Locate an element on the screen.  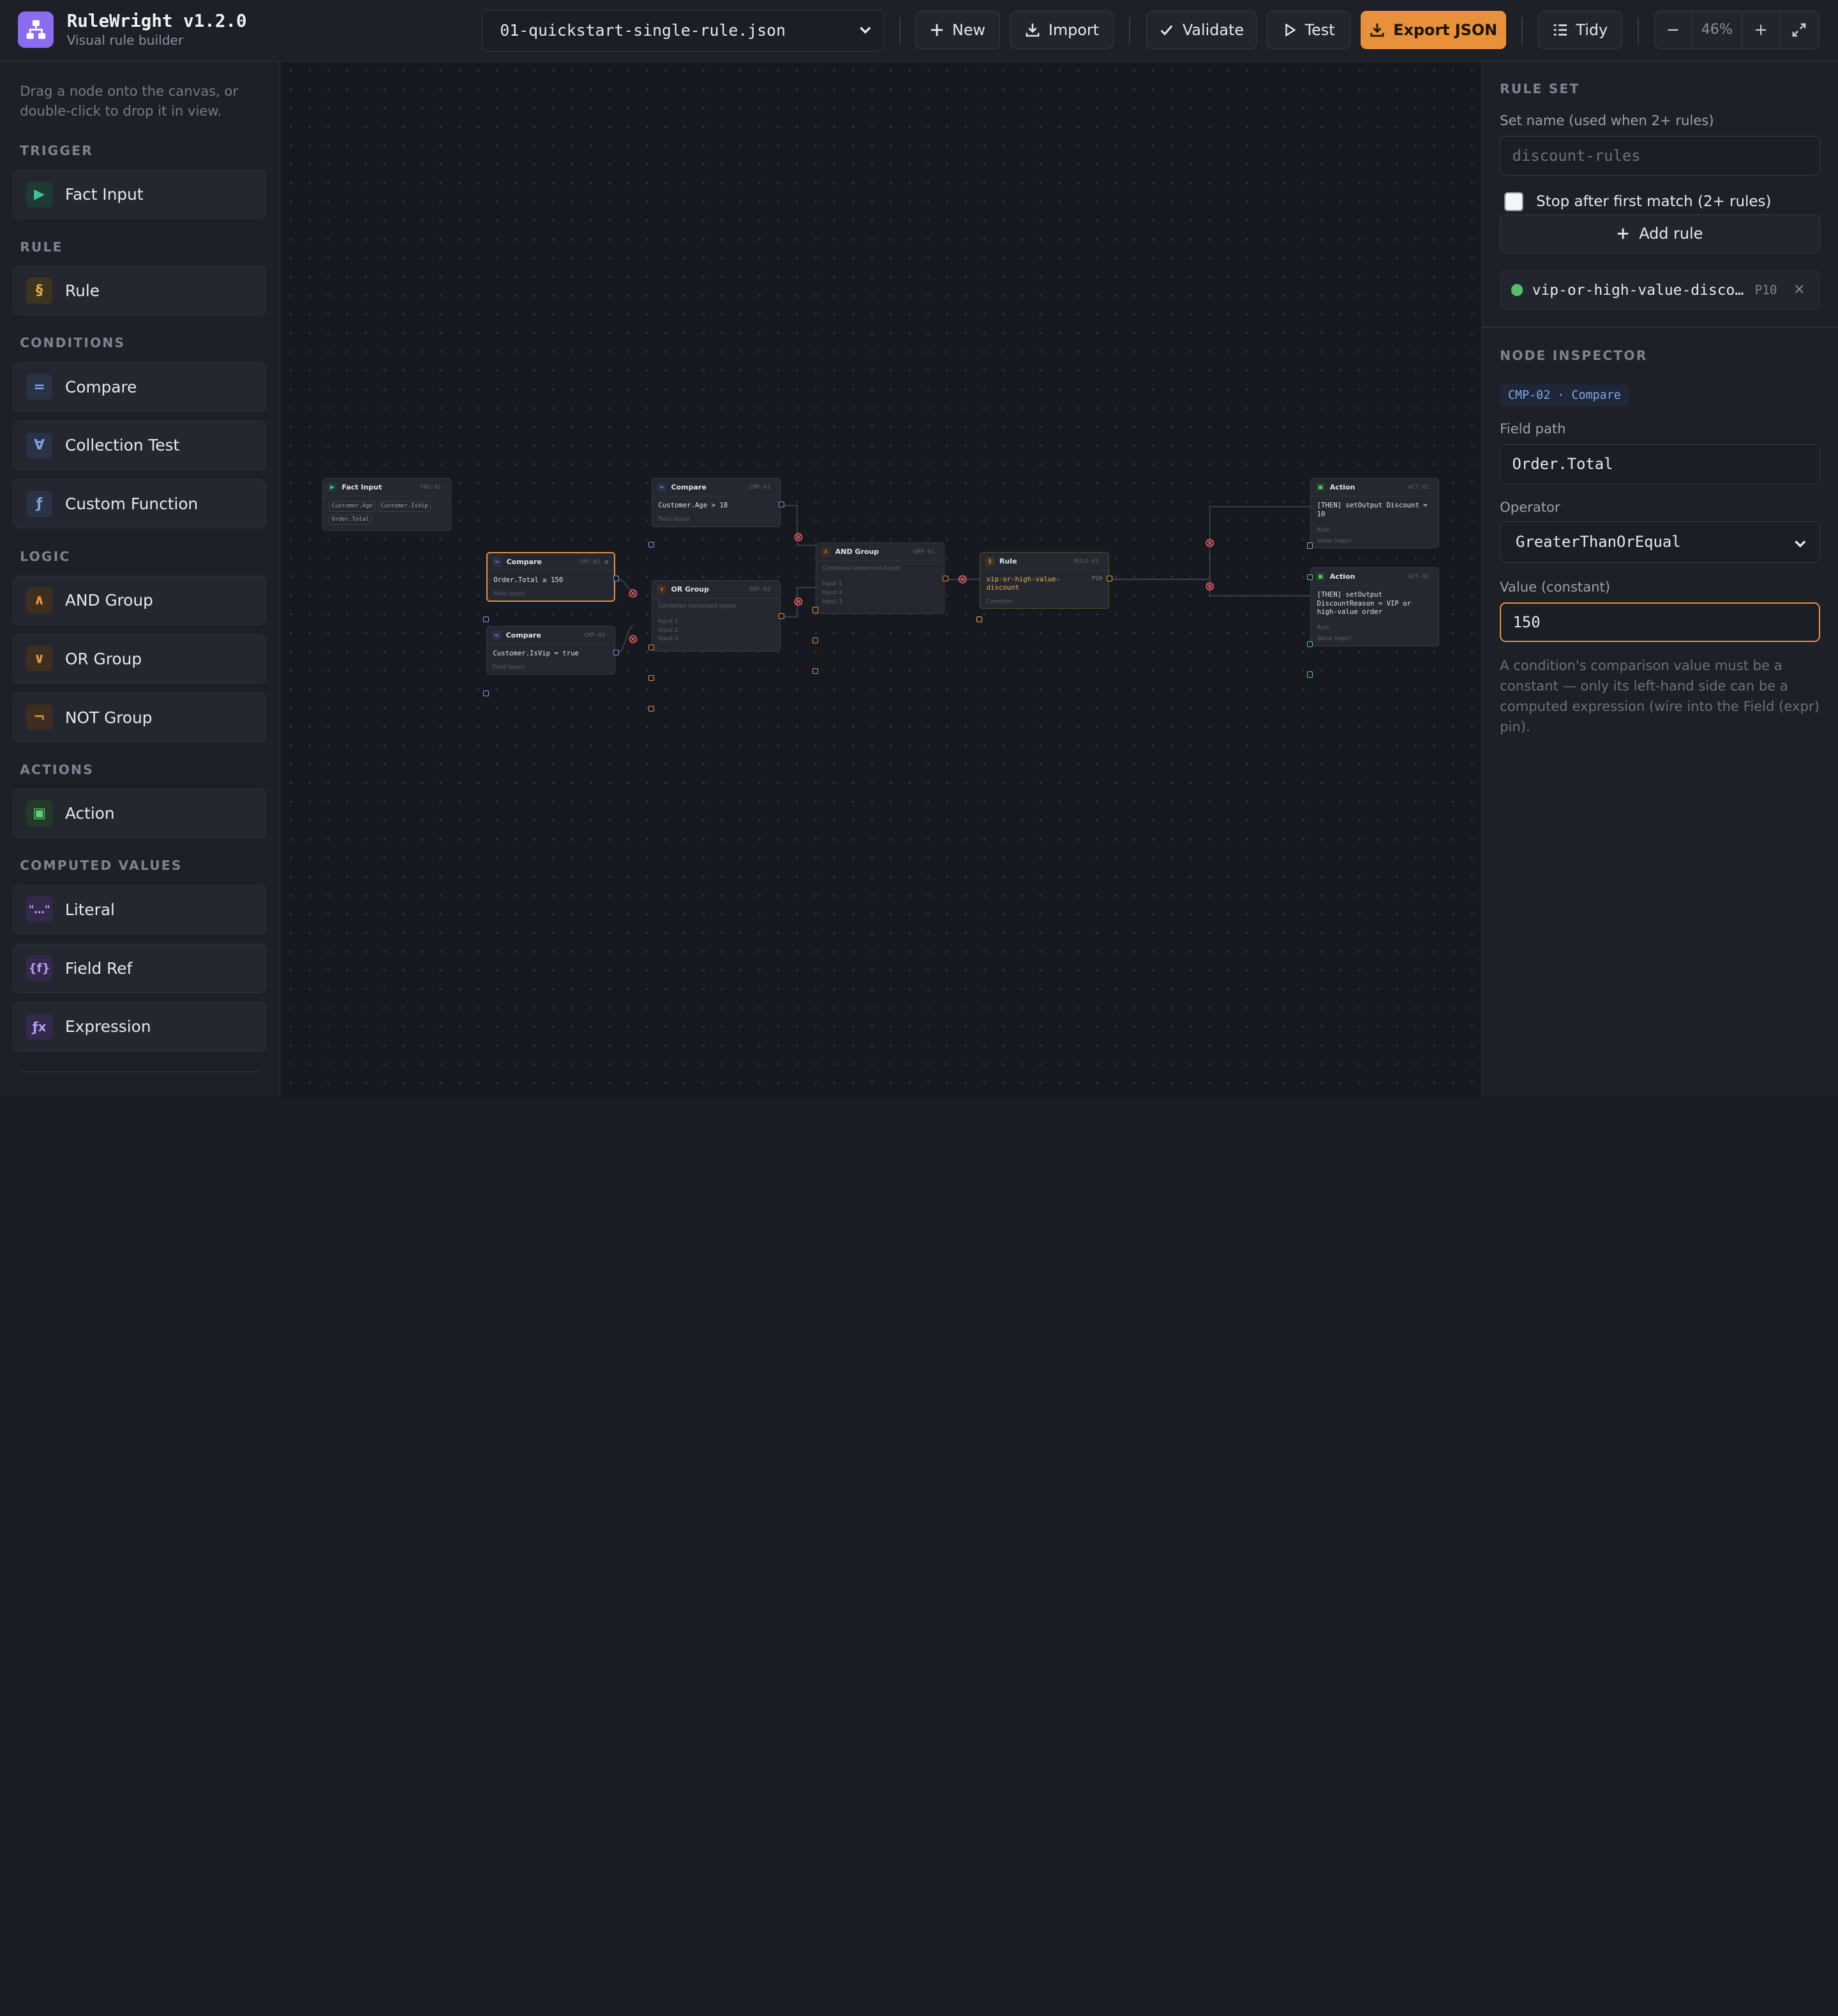
palette-item-label: Literal is located at coordinates (90, 909).